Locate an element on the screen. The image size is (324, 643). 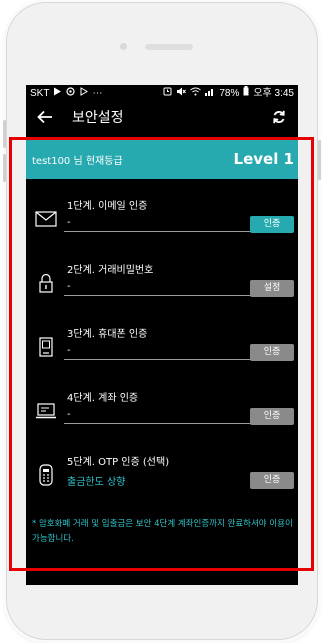
earpiece-speaker is located at coordinates (169, 47).